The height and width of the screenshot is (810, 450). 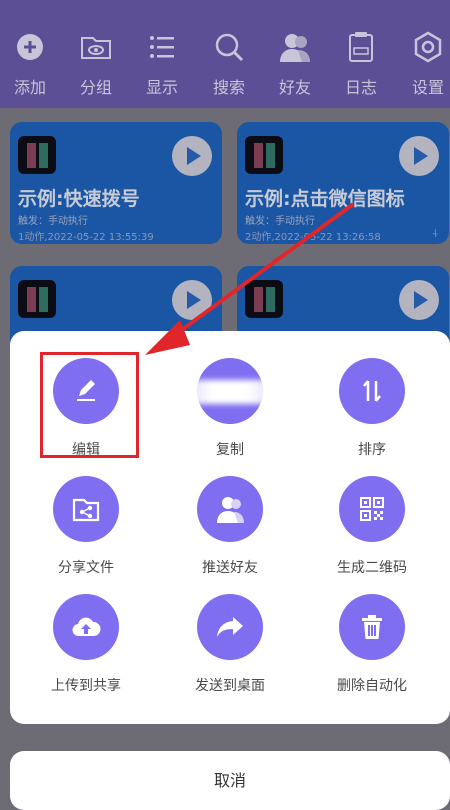 What do you see at coordinates (228, 87) in the screenshot?
I see `toolbar-label: 搜索` at bounding box center [228, 87].